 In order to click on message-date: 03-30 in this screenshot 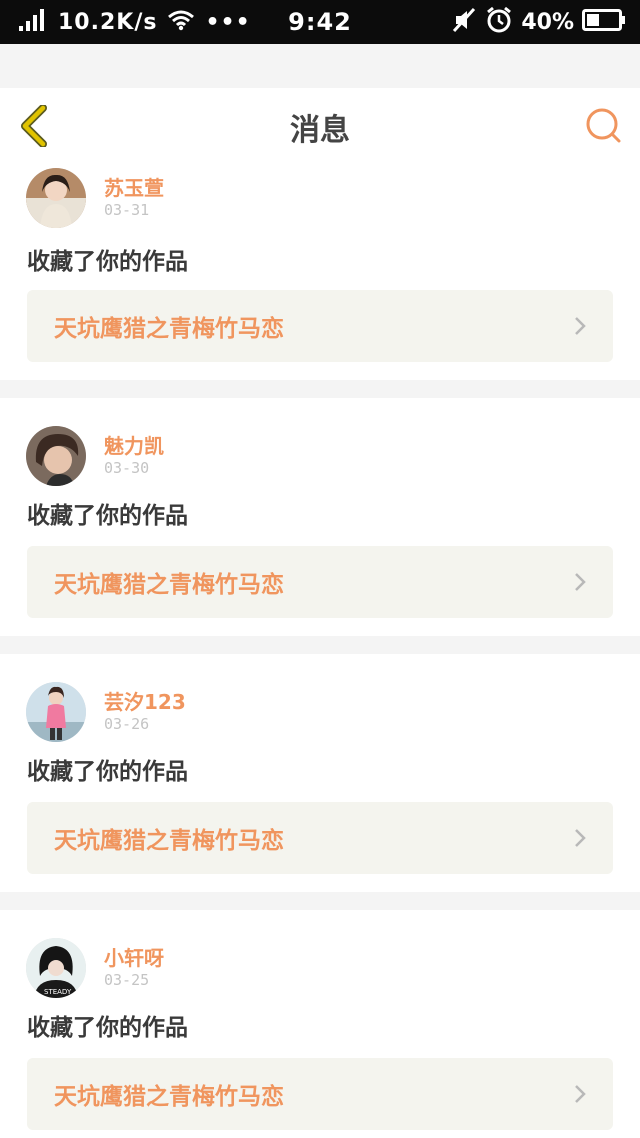, I will do `click(127, 468)`.